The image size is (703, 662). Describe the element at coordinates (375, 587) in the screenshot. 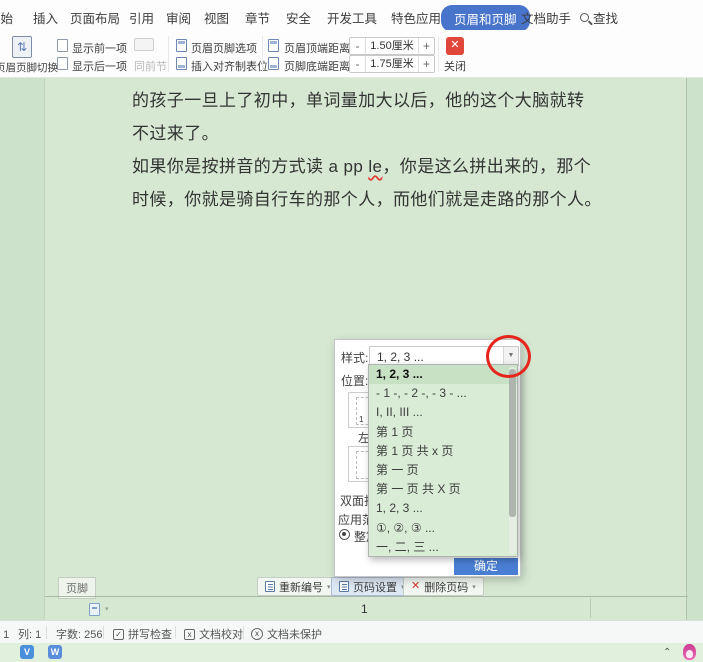

I see `page-setup-label: 页码设置` at that location.